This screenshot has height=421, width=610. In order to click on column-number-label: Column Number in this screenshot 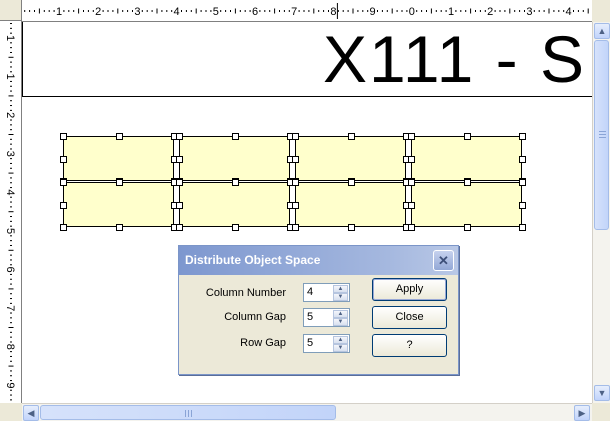, I will do `click(245, 293)`.